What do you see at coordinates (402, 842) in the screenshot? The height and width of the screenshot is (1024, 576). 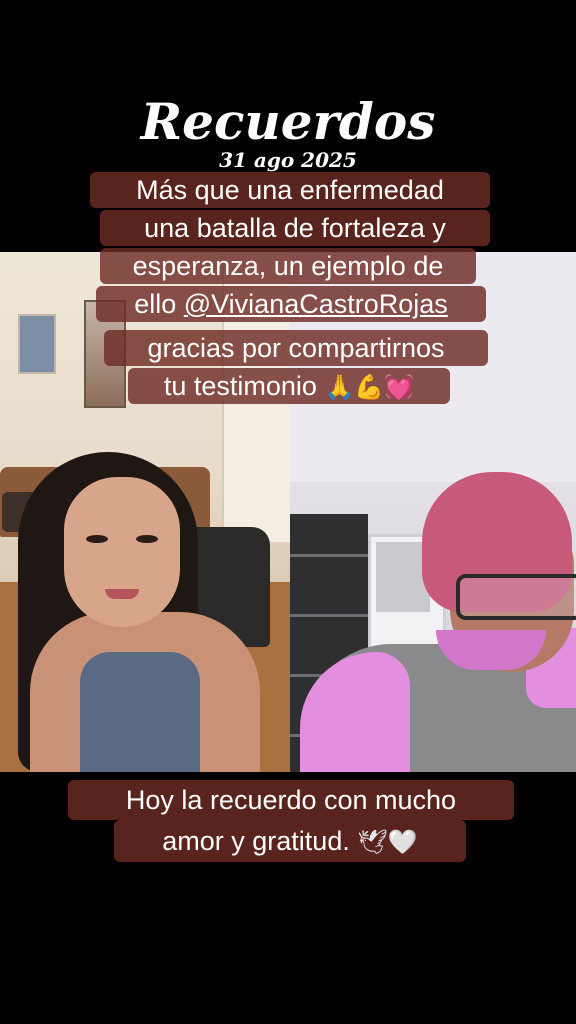 I see `white-heart-icon: 🤍` at bounding box center [402, 842].